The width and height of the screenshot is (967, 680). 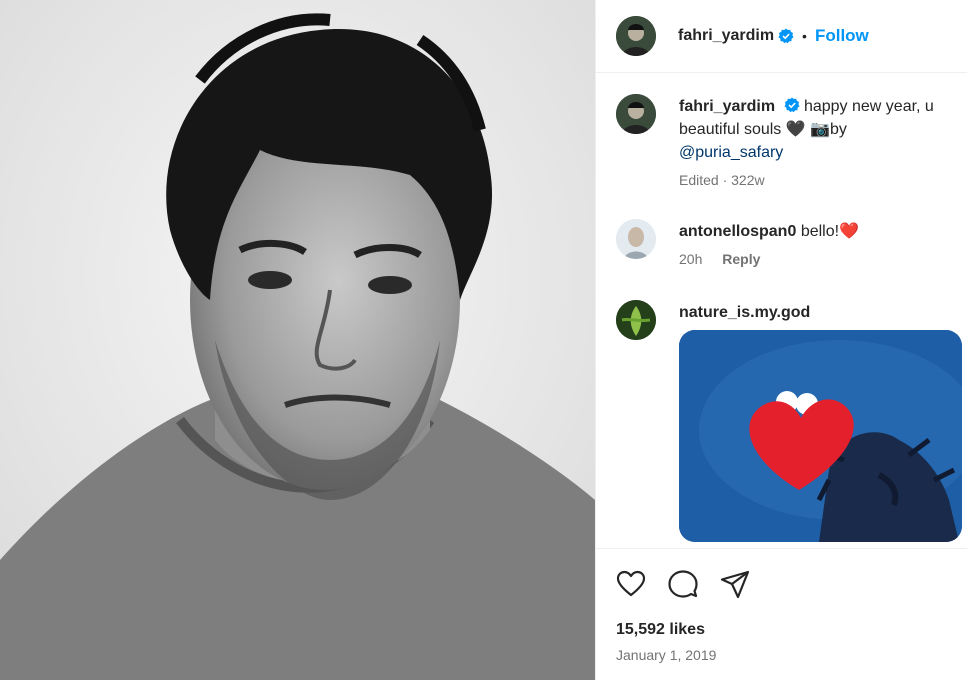 I want to click on follow-button: Follow, so click(x=842, y=36).